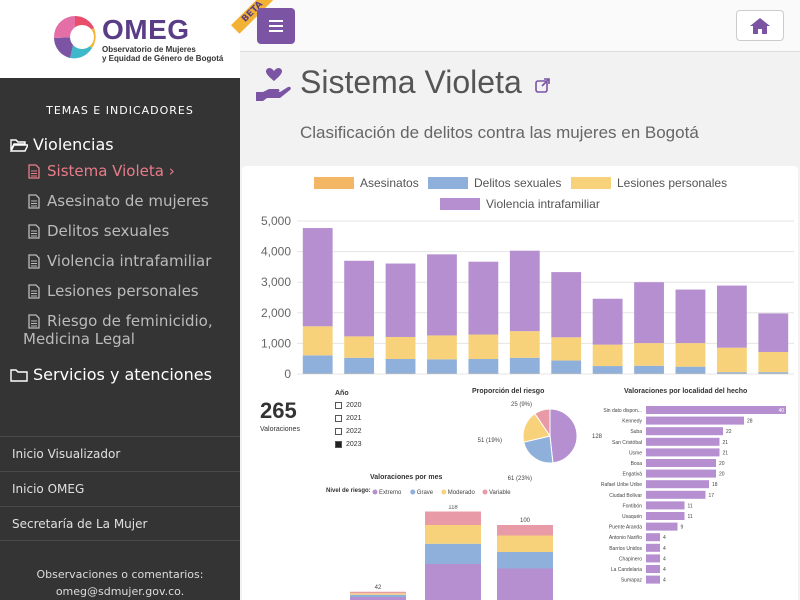  I want to click on sidebar-item-riesgo-feminicidio: Riesgo de feminicidio, Medicina Legal, so click(118, 330).